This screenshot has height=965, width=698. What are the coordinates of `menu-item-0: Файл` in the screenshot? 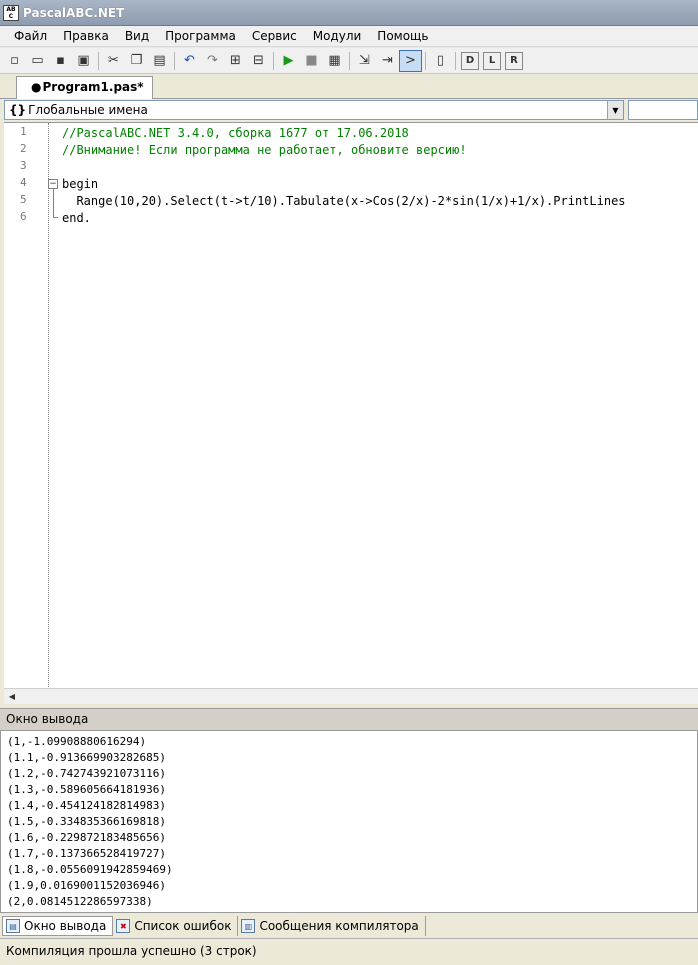 It's located at (30, 36).